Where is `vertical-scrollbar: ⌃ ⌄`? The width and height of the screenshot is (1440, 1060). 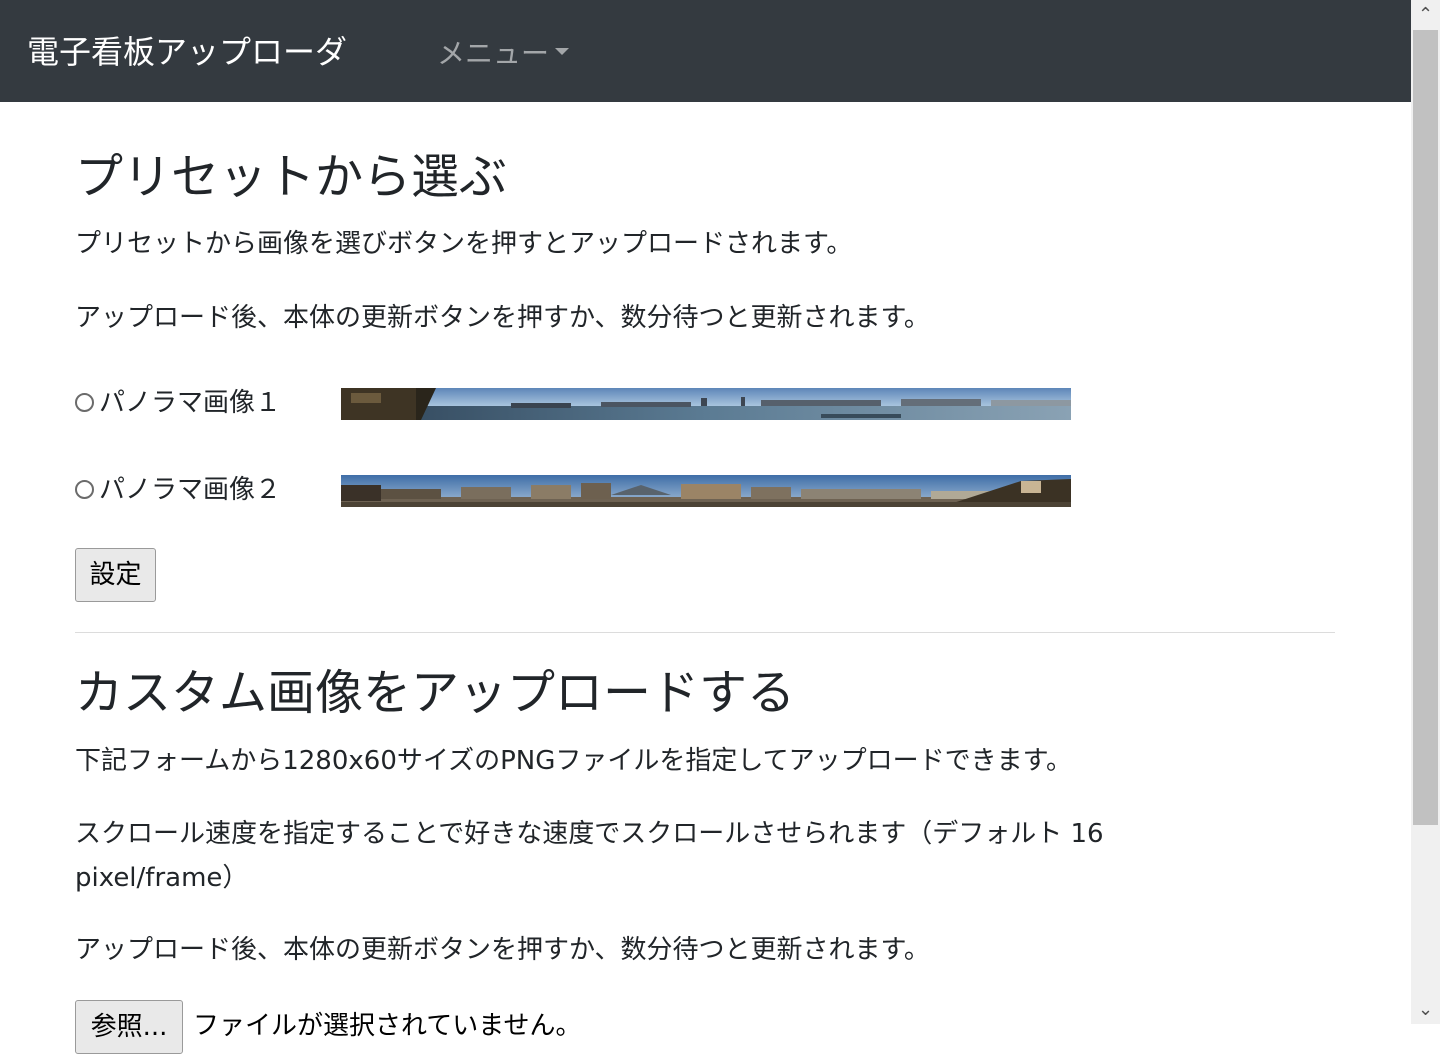 vertical-scrollbar: ⌃ ⌄ is located at coordinates (1425, 512).